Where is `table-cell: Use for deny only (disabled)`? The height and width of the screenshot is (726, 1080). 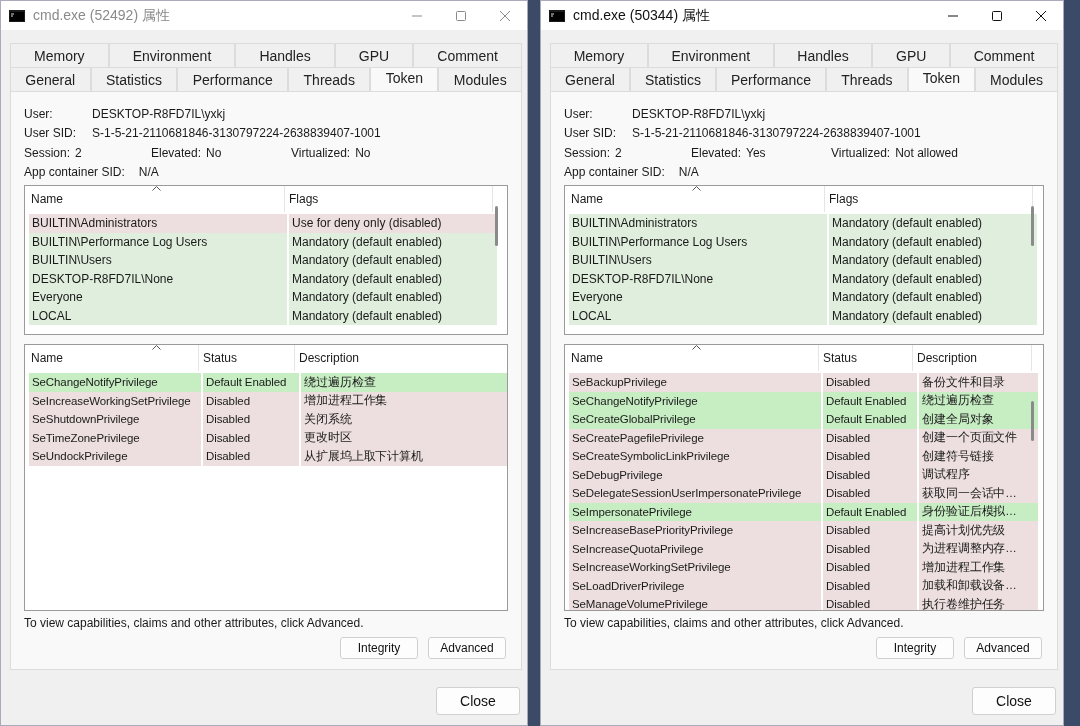
table-cell: Use for deny only (disabled) is located at coordinates (393, 223).